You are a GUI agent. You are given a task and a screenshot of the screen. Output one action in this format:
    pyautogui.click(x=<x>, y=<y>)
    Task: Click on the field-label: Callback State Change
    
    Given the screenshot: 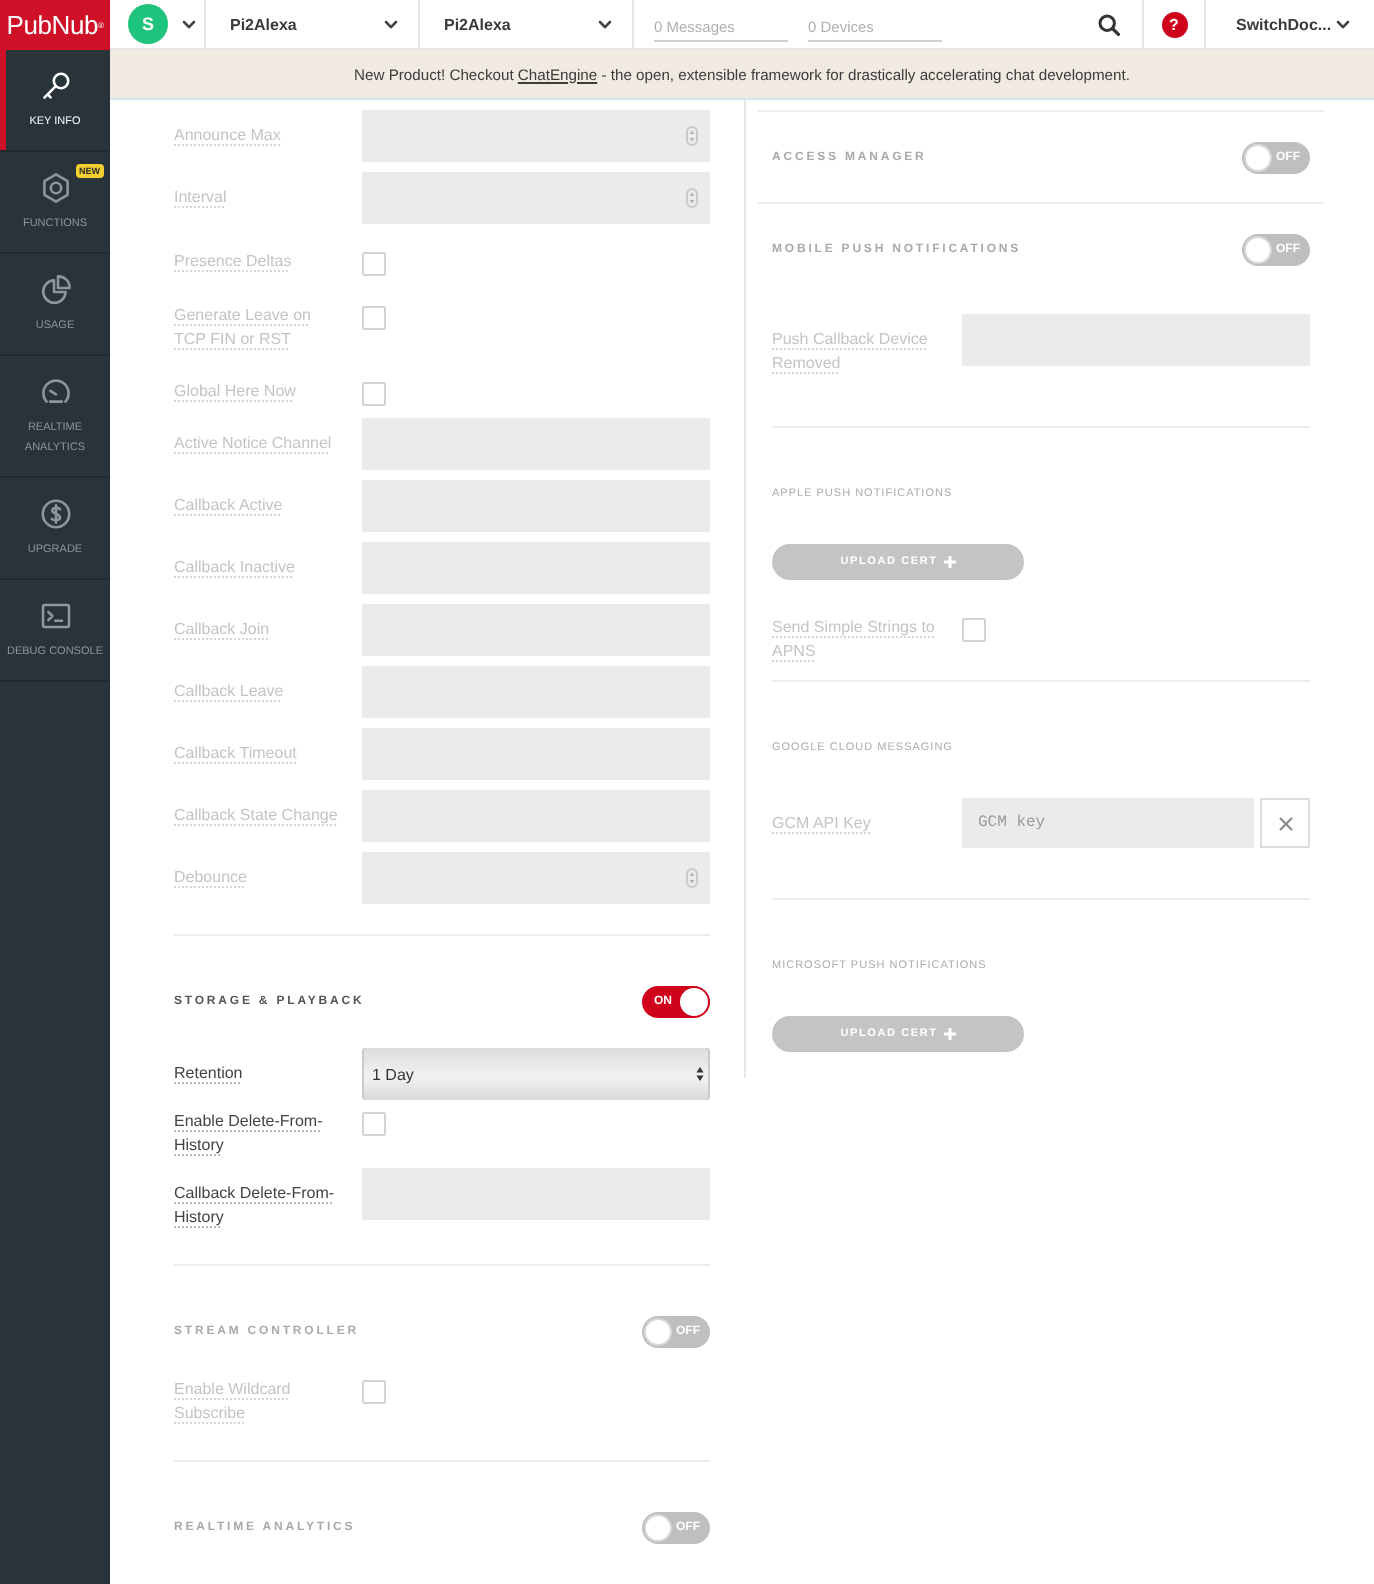 What is the action you would take?
    pyautogui.click(x=256, y=815)
    